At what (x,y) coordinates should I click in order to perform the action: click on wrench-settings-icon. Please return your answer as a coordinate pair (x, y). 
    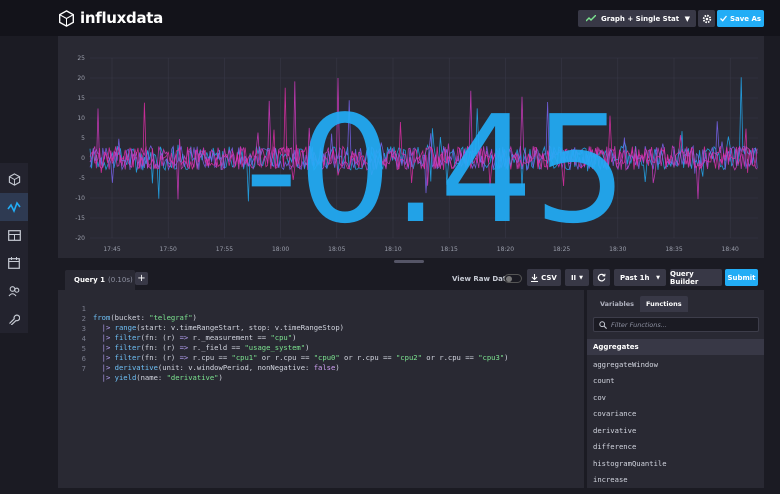
    Looking at the image, I should click on (14, 319).